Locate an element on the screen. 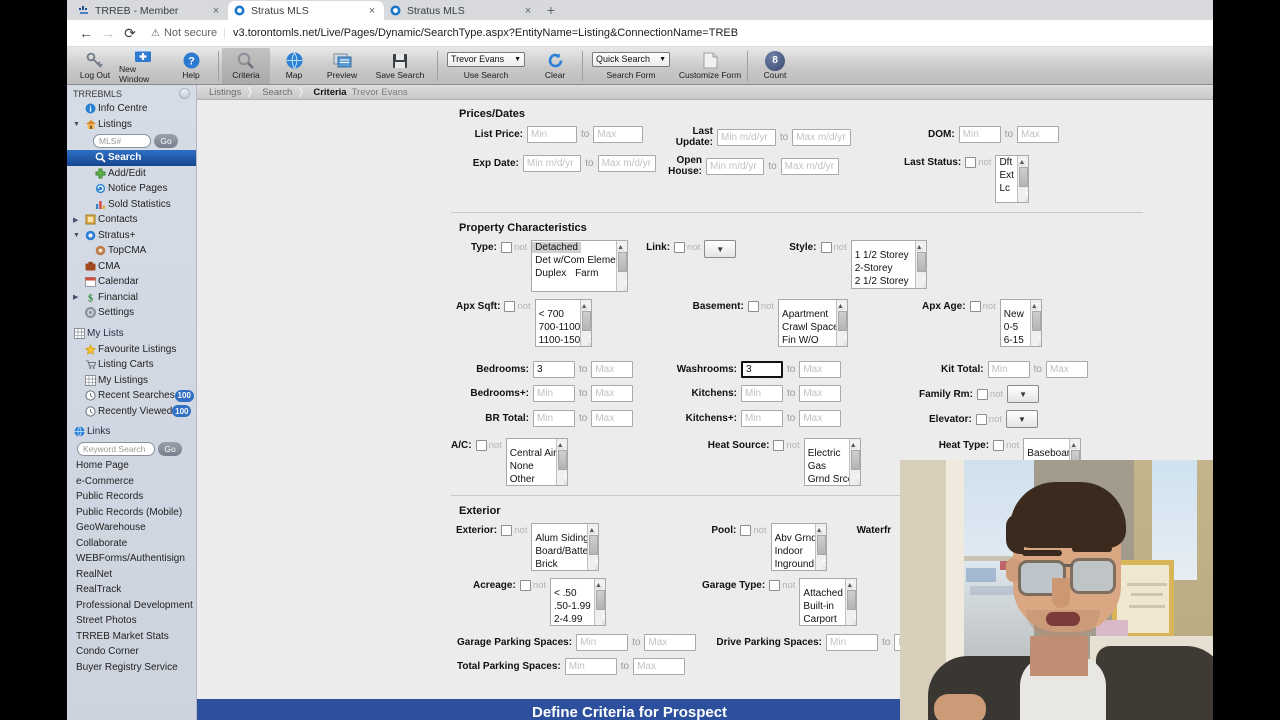 The height and width of the screenshot is (720, 1280). list-option: Brick is located at coordinates (546, 564).